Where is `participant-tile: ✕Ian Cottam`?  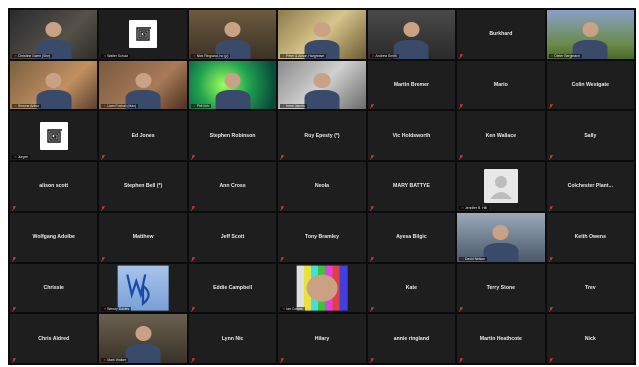 participant-tile: ✕Ian Cottam is located at coordinates (322, 288).